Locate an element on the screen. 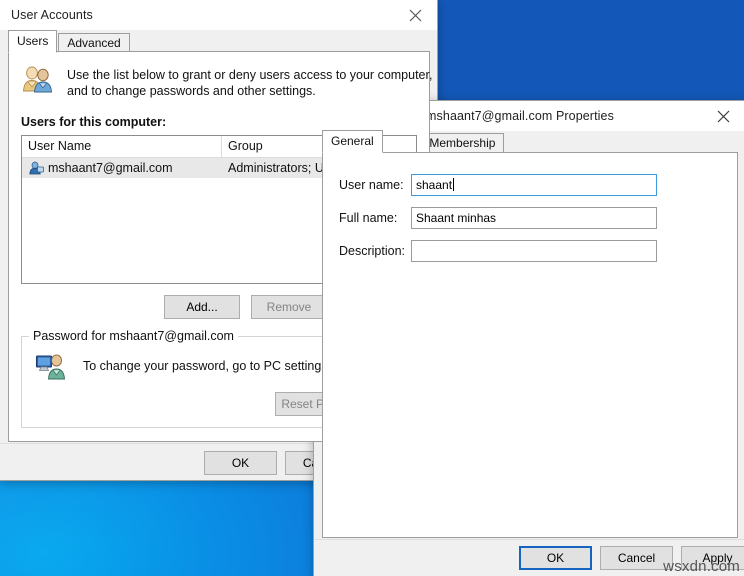 The width and height of the screenshot is (744, 576). description-field-row: Description: is located at coordinates (490, 251).